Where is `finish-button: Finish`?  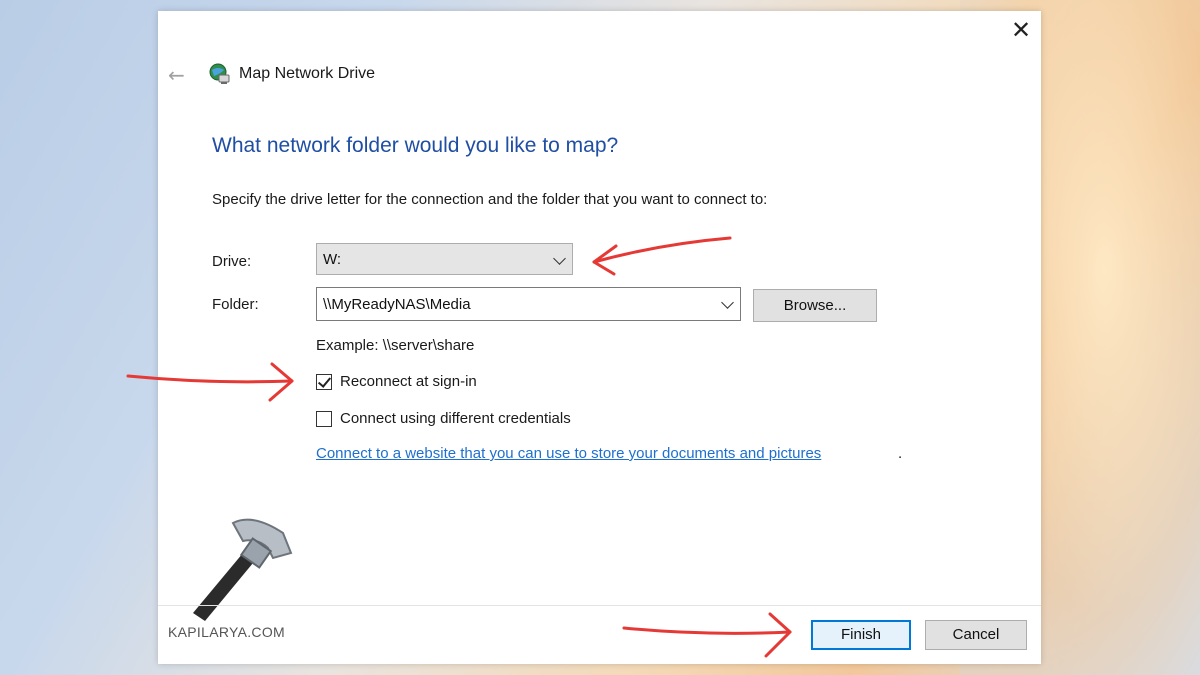 finish-button: Finish is located at coordinates (861, 635).